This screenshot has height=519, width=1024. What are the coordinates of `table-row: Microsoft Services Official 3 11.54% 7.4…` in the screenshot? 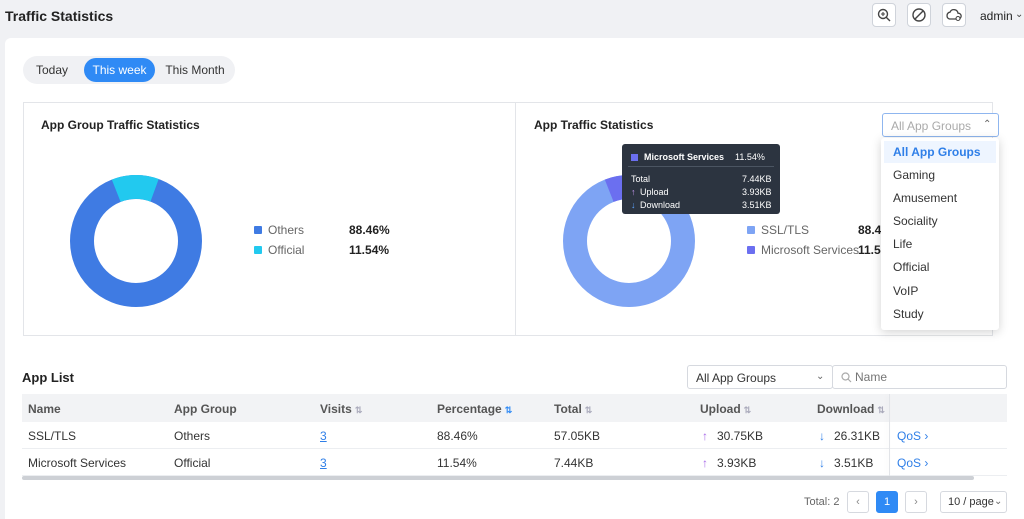 It's located at (514, 462).